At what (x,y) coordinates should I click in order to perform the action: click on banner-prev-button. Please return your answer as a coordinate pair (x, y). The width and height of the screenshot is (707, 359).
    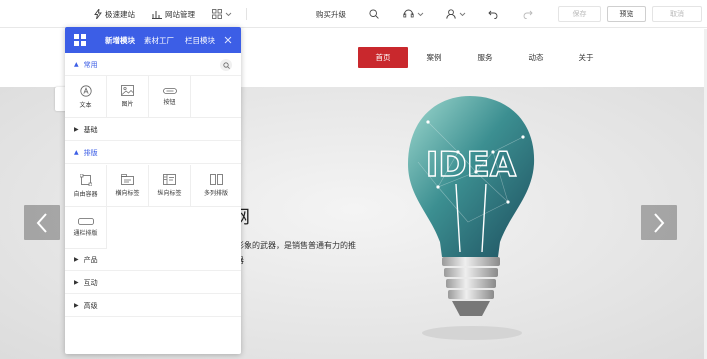
    Looking at the image, I should click on (42, 222).